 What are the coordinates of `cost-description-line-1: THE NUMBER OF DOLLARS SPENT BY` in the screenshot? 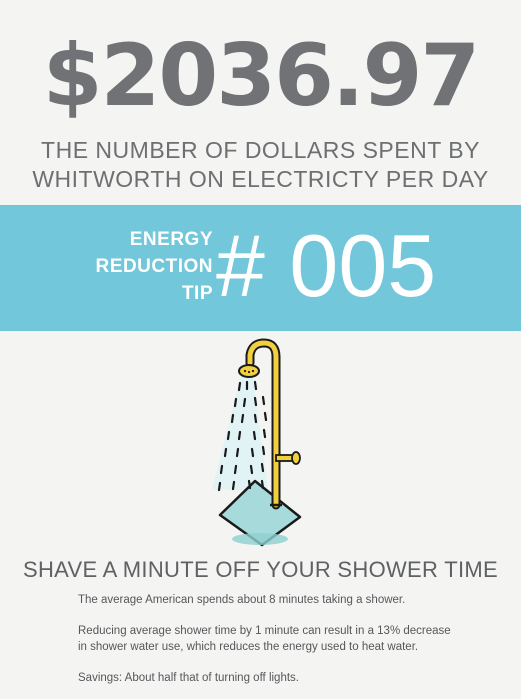 It's located at (260, 150).